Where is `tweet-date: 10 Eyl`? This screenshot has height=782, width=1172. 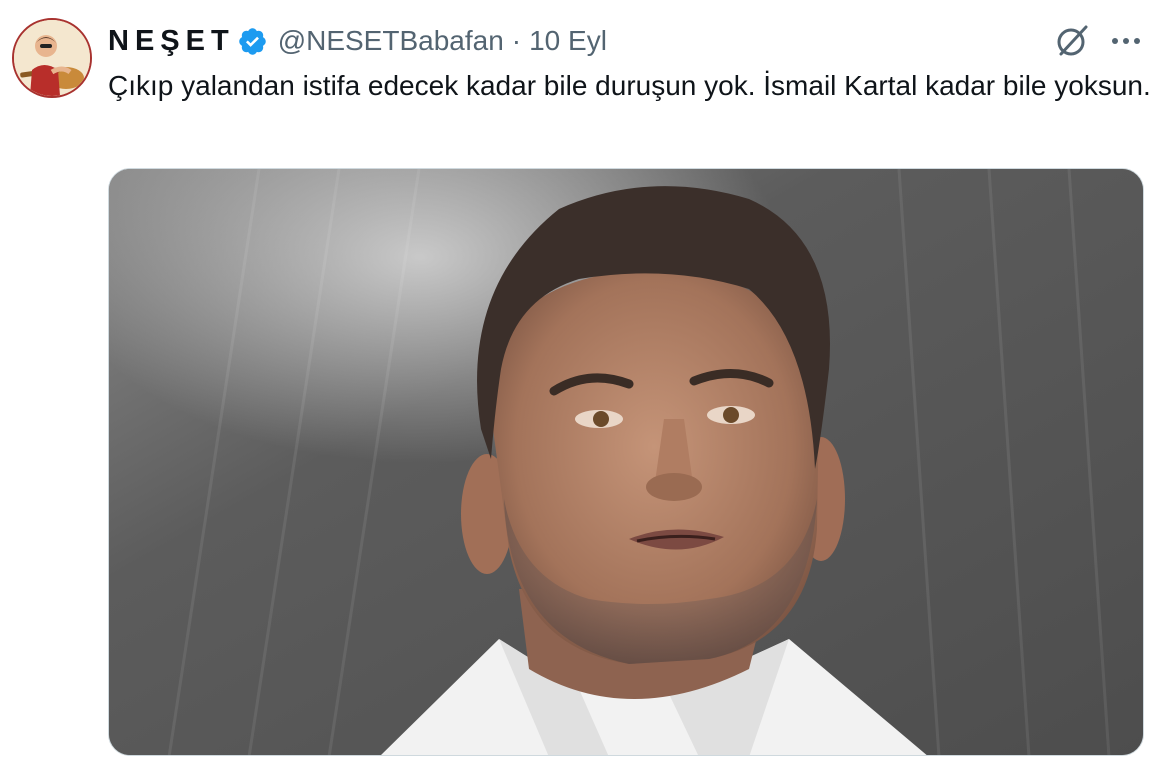
tweet-date: 10 Eyl is located at coordinates (568, 41).